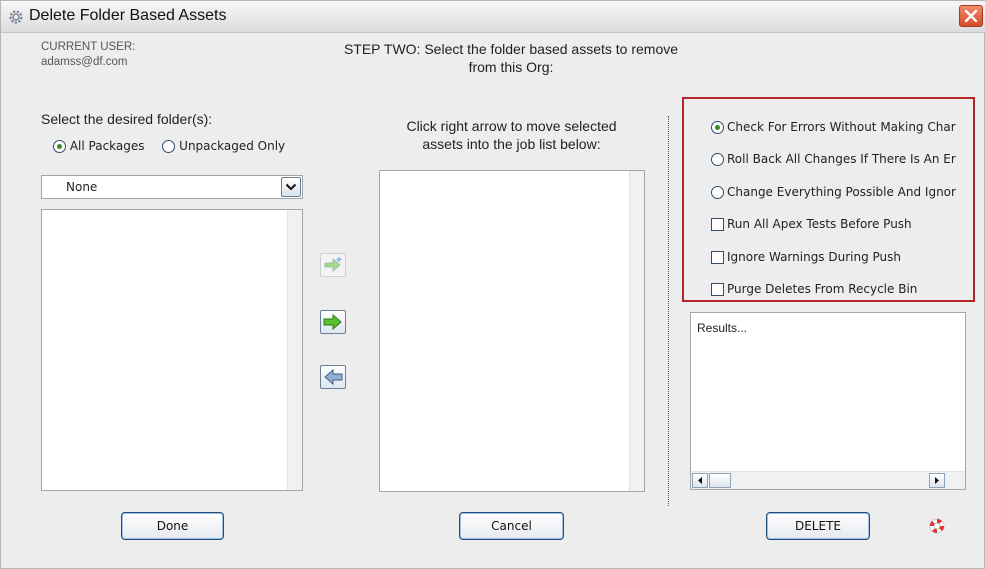 The width and height of the screenshot is (985, 569). Describe the element at coordinates (720, 480) in the screenshot. I see `scroll-thumb` at that location.